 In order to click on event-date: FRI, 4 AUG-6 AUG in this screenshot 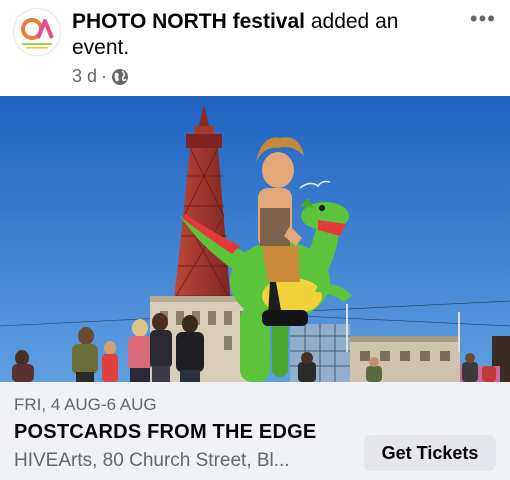, I will do `click(85, 404)`.